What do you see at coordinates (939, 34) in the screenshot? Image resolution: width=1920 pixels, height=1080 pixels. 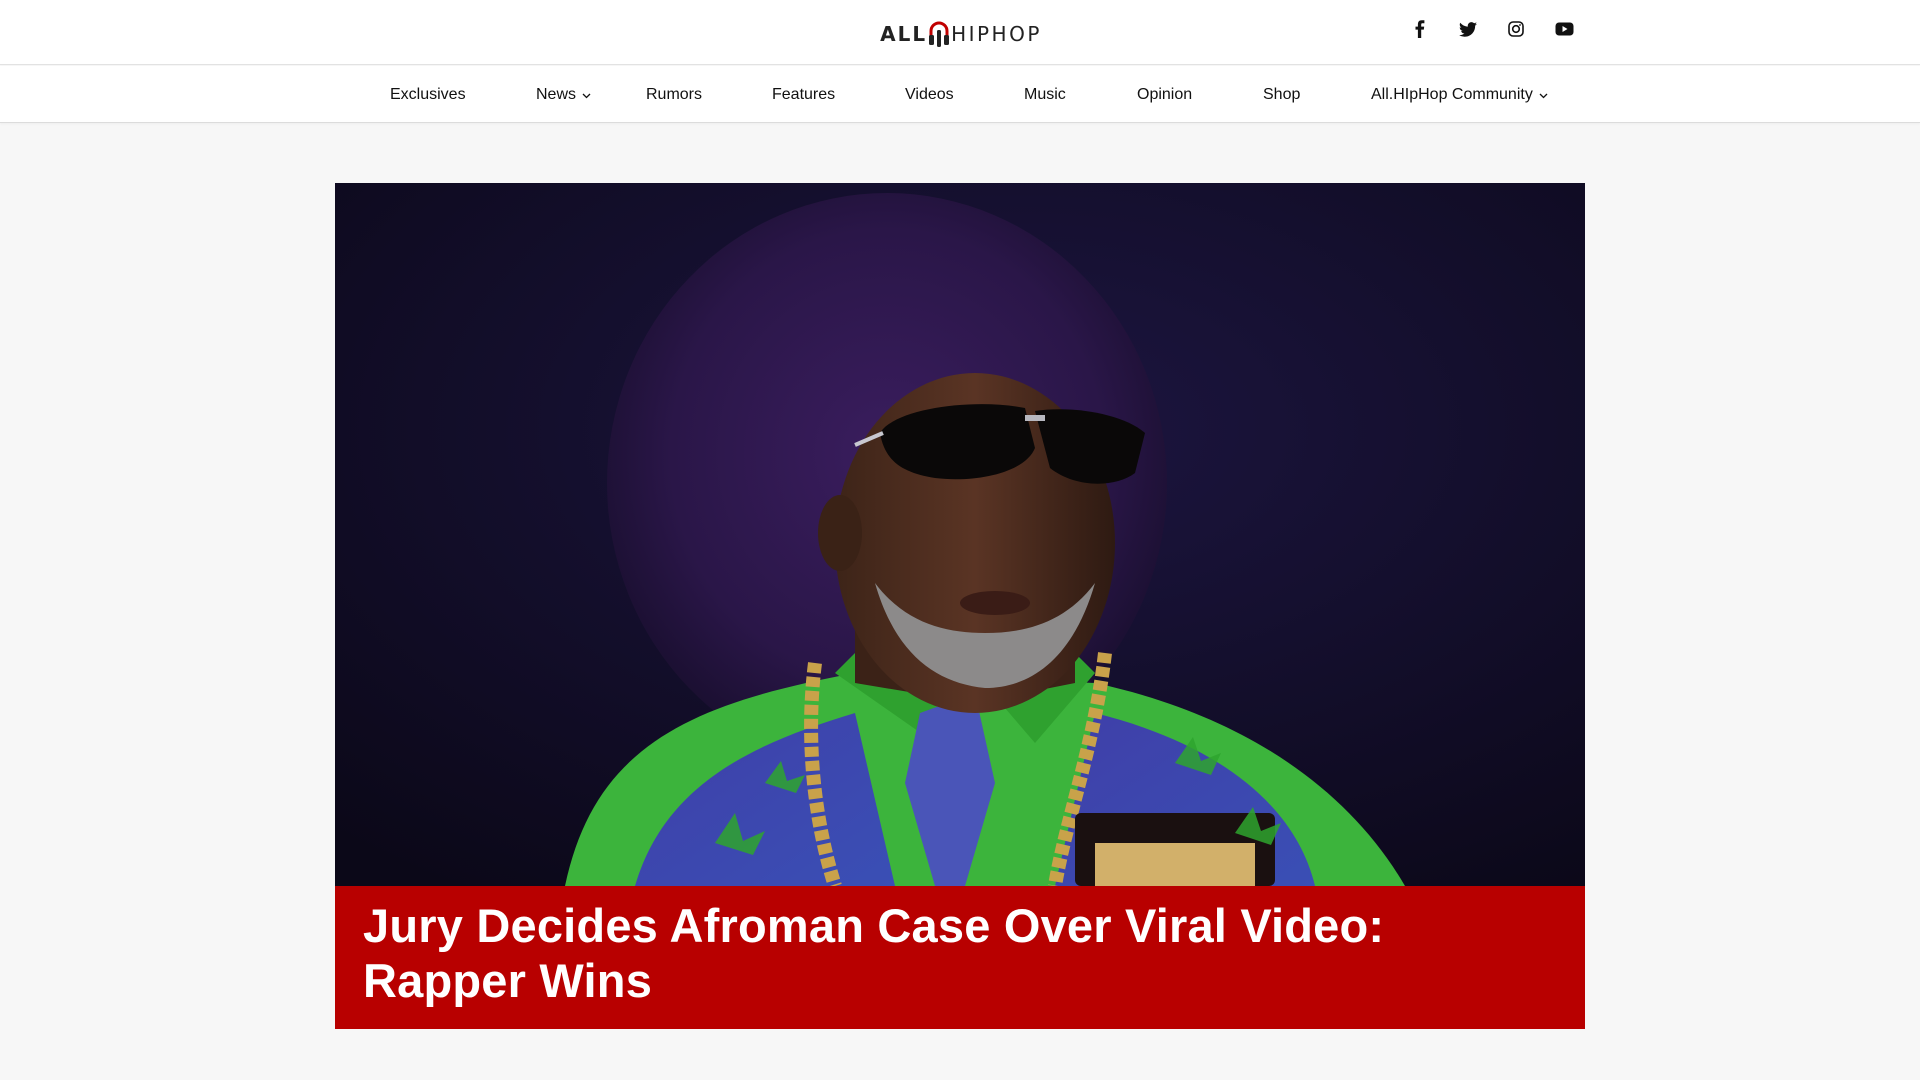 I see `headphones-icon` at bounding box center [939, 34].